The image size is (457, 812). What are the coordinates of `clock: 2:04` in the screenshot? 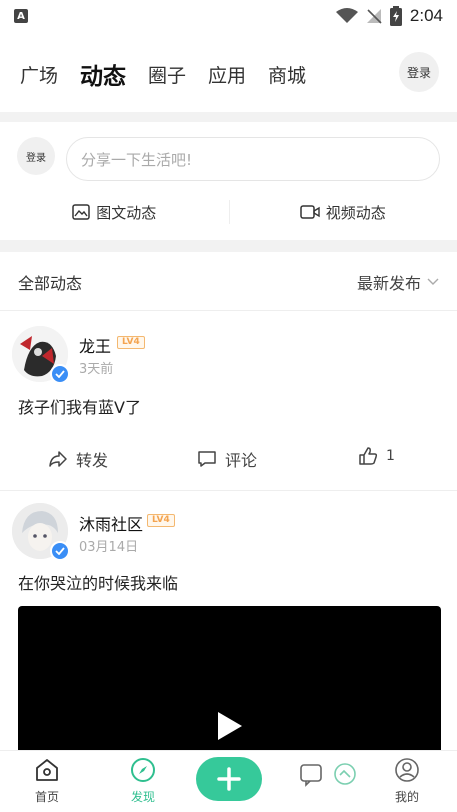 It's located at (426, 15).